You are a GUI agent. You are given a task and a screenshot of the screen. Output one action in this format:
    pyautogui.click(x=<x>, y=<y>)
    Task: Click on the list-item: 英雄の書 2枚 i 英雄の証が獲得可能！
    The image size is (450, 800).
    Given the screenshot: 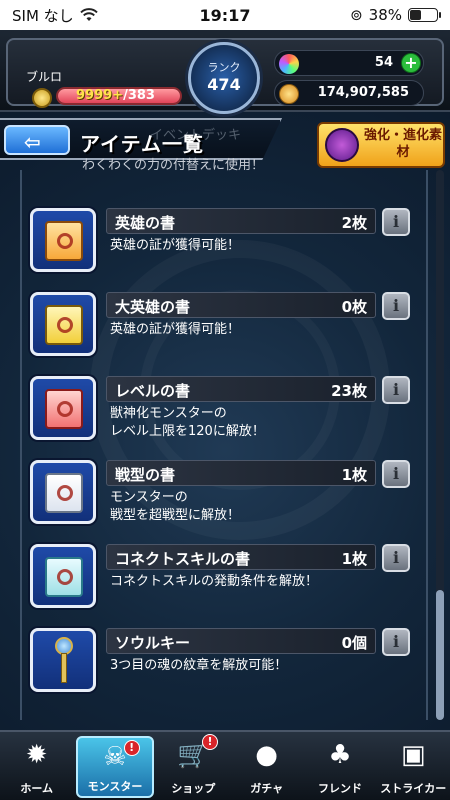 What is the action you would take?
    pyautogui.click(x=223, y=243)
    